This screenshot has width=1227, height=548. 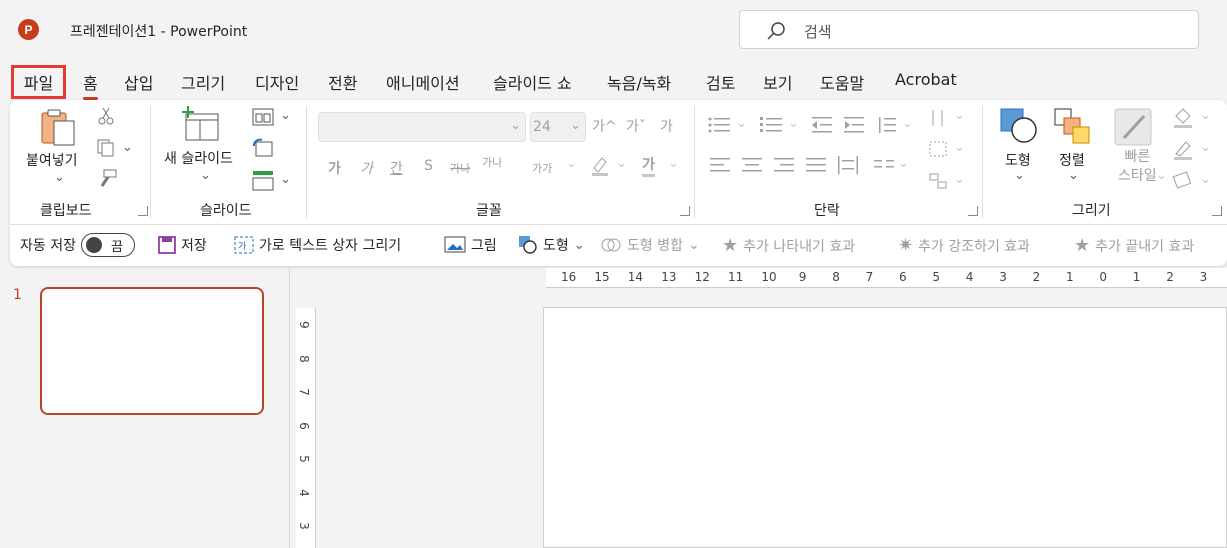 I want to click on italic-button: 가, so click(x=366, y=168).